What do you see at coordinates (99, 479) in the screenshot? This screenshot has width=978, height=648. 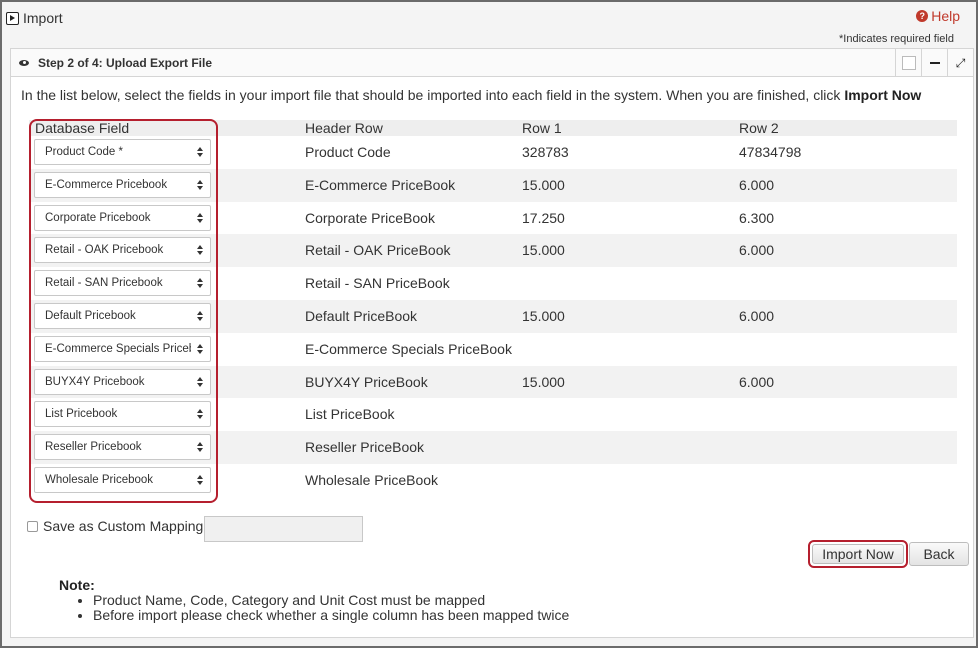 I see `select-value: Wholesale Pricebook` at bounding box center [99, 479].